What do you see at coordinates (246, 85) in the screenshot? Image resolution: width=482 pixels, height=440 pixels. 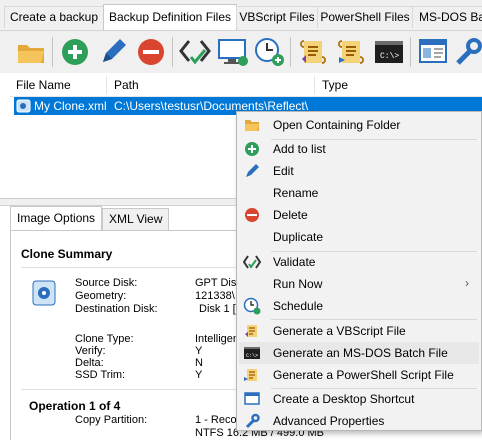 I see `file-list-header: File Name Path Type` at bounding box center [246, 85].